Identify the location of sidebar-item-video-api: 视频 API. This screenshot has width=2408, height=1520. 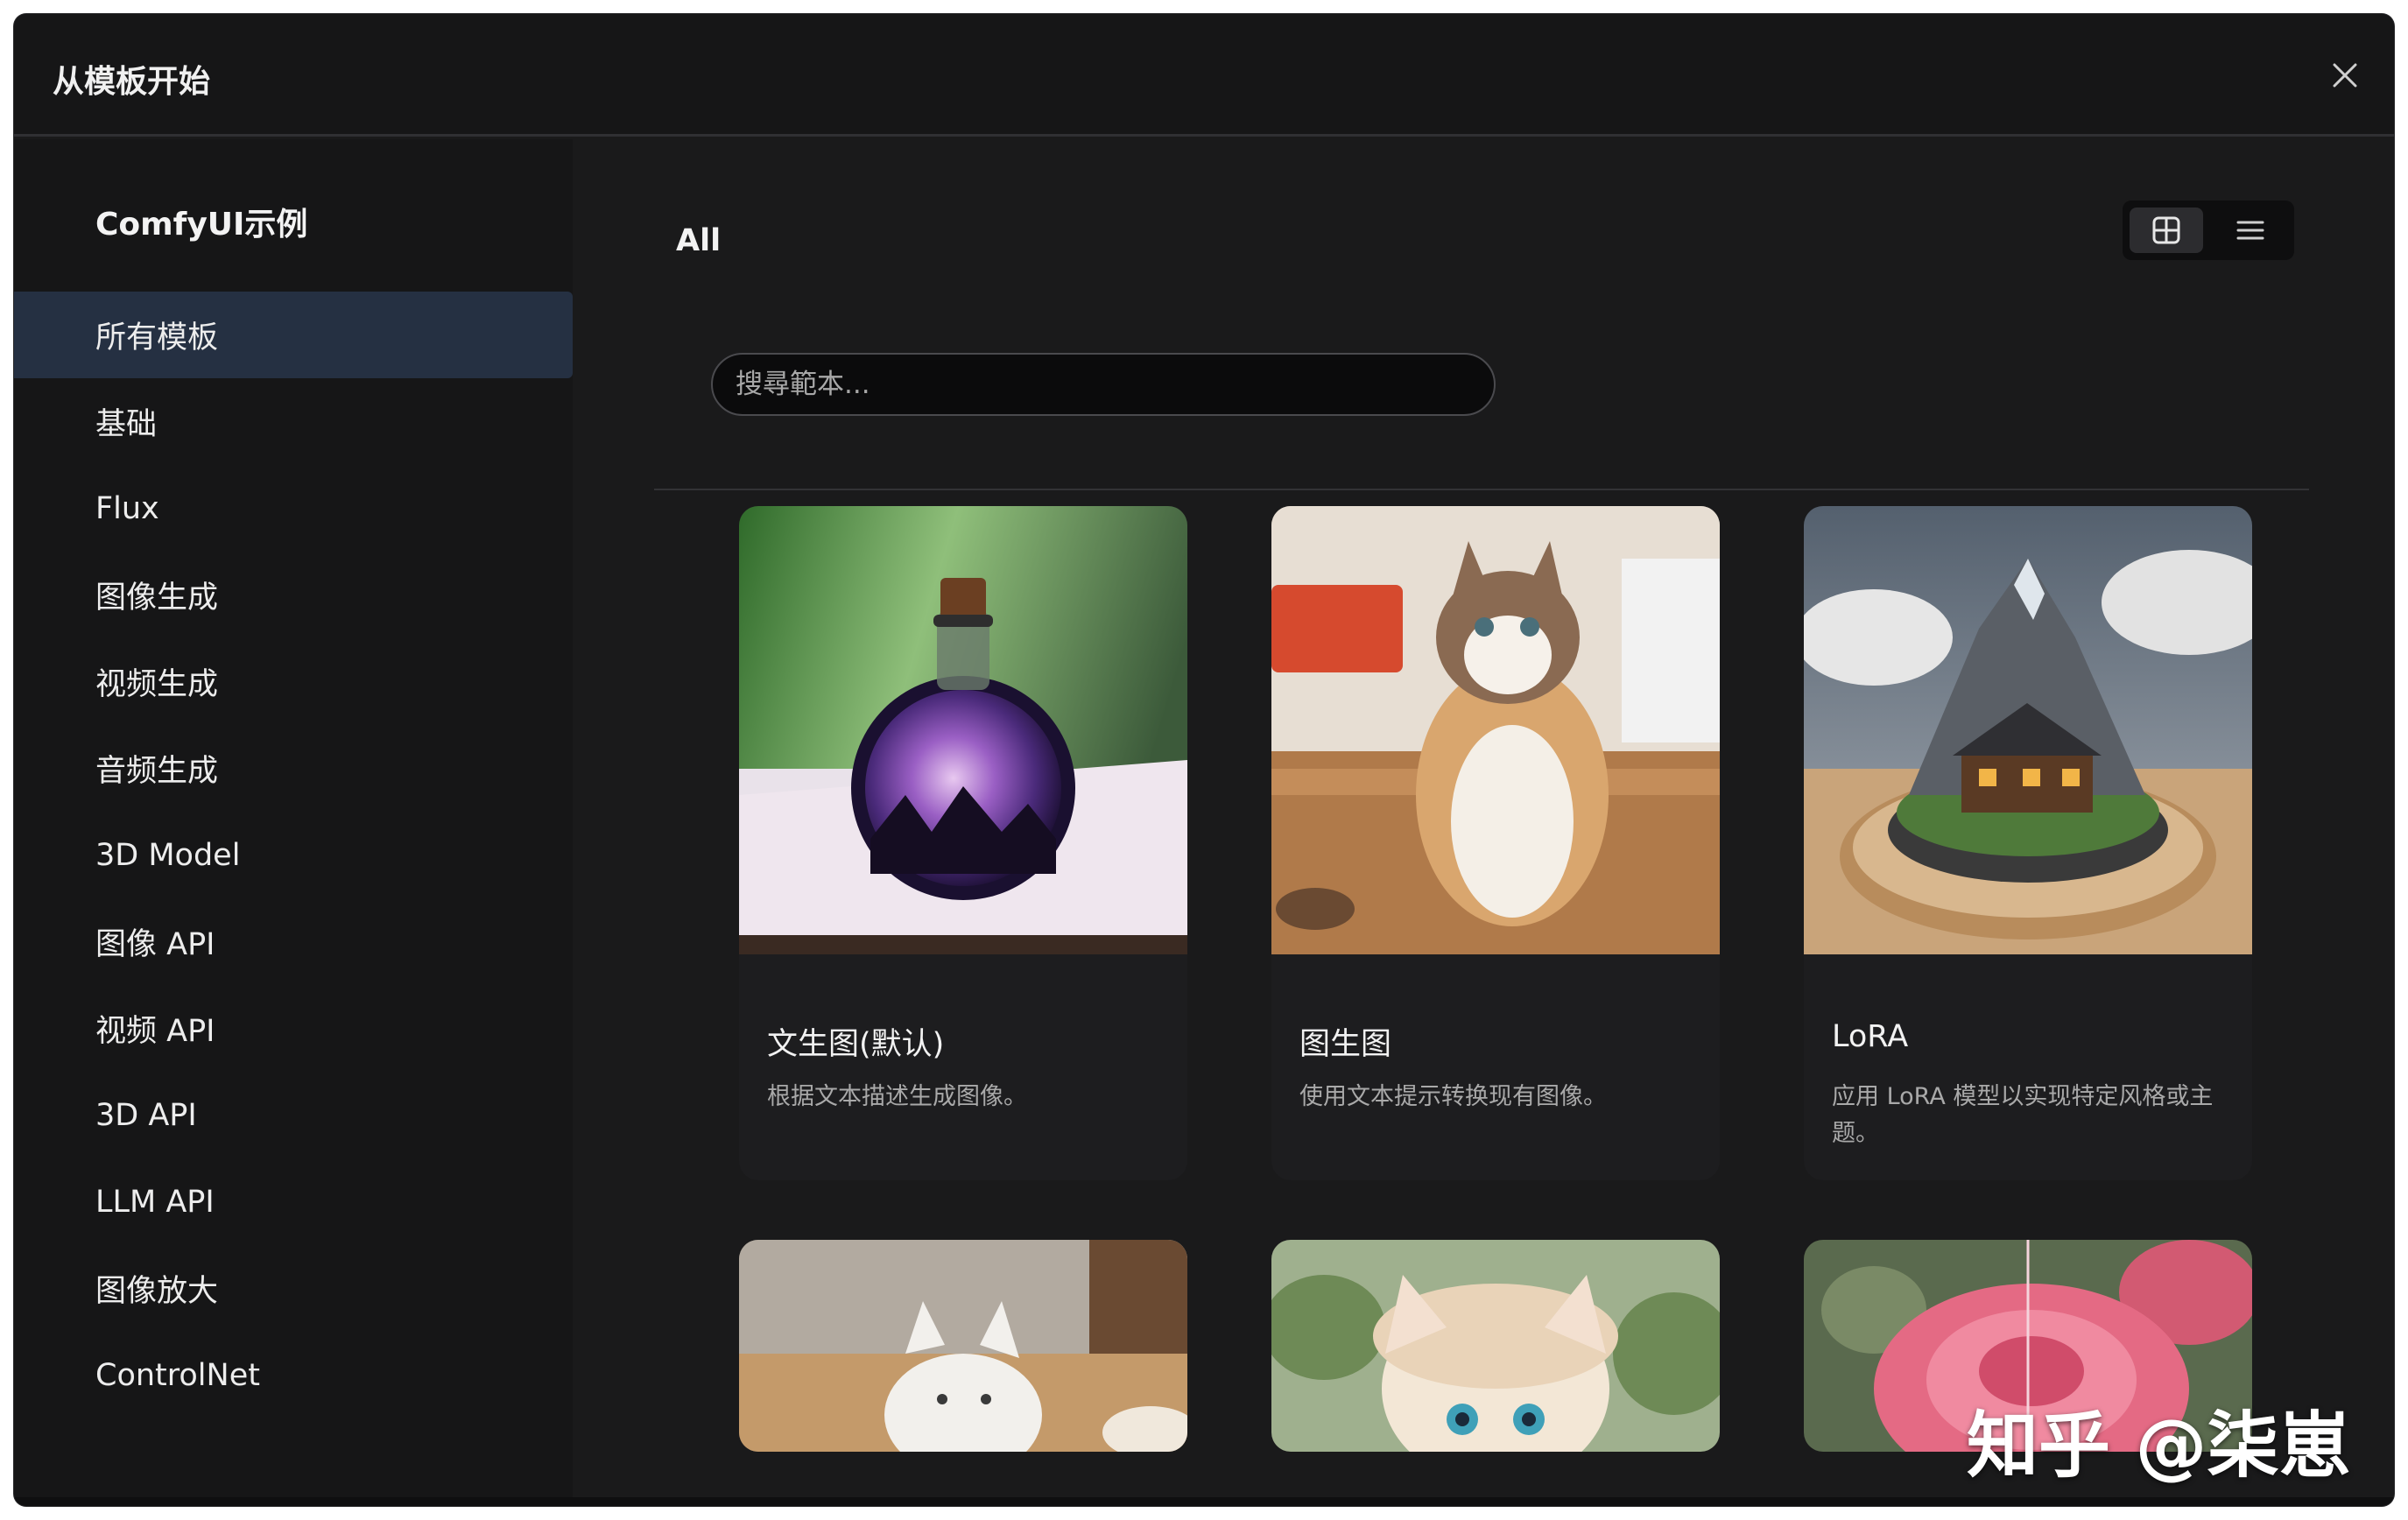
(293, 1028).